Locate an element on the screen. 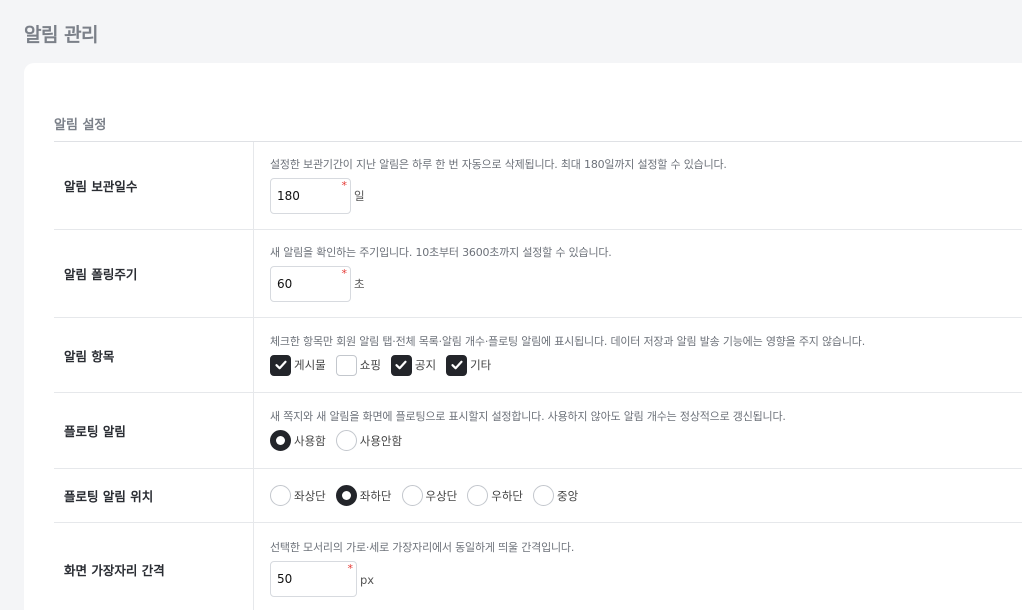 The width and height of the screenshot is (1022, 610). item-option-etc: 기타 is located at coordinates (469, 365).